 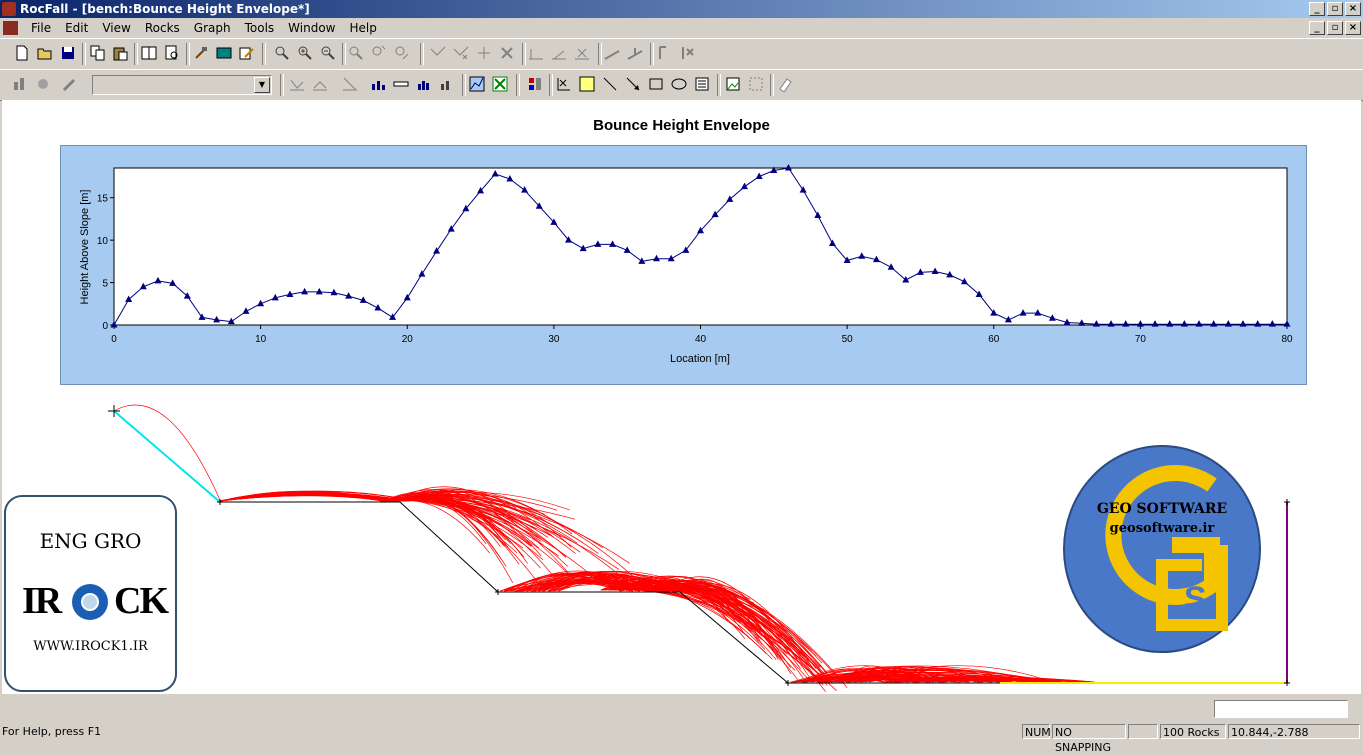 I want to click on mdi-close-button: ×, so click(x=1353, y=28).